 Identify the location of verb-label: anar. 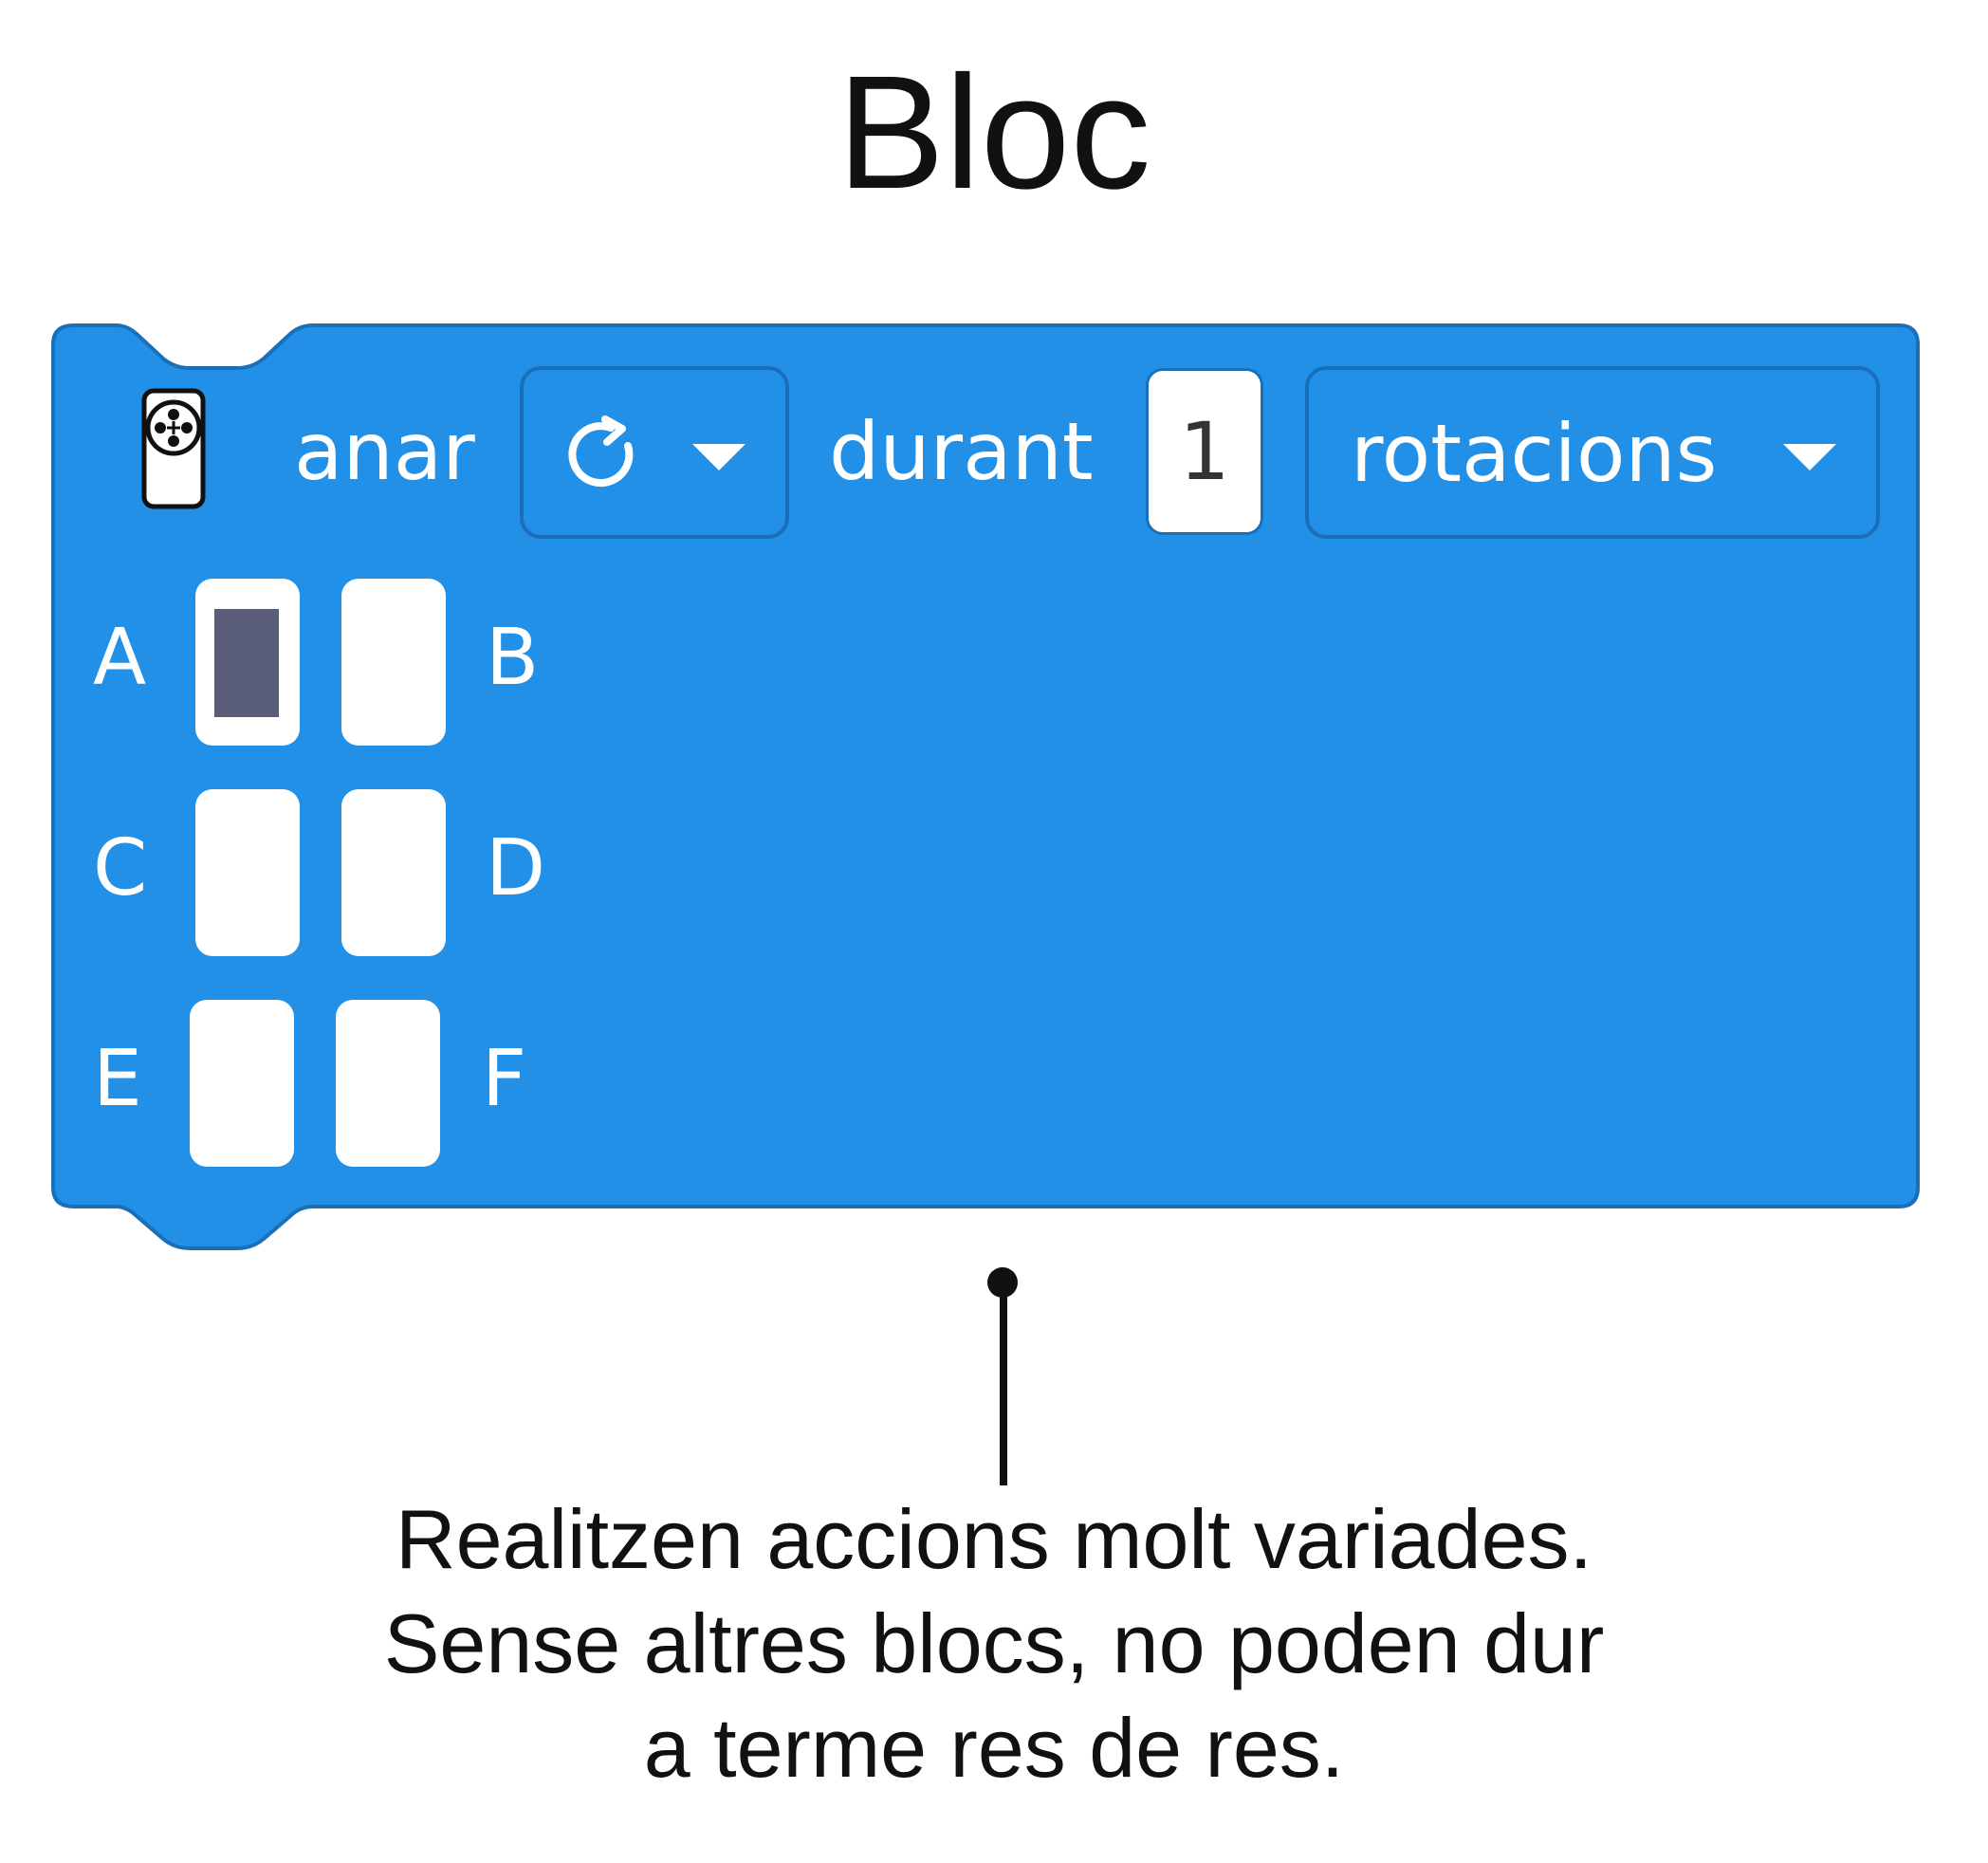
(384, 451).